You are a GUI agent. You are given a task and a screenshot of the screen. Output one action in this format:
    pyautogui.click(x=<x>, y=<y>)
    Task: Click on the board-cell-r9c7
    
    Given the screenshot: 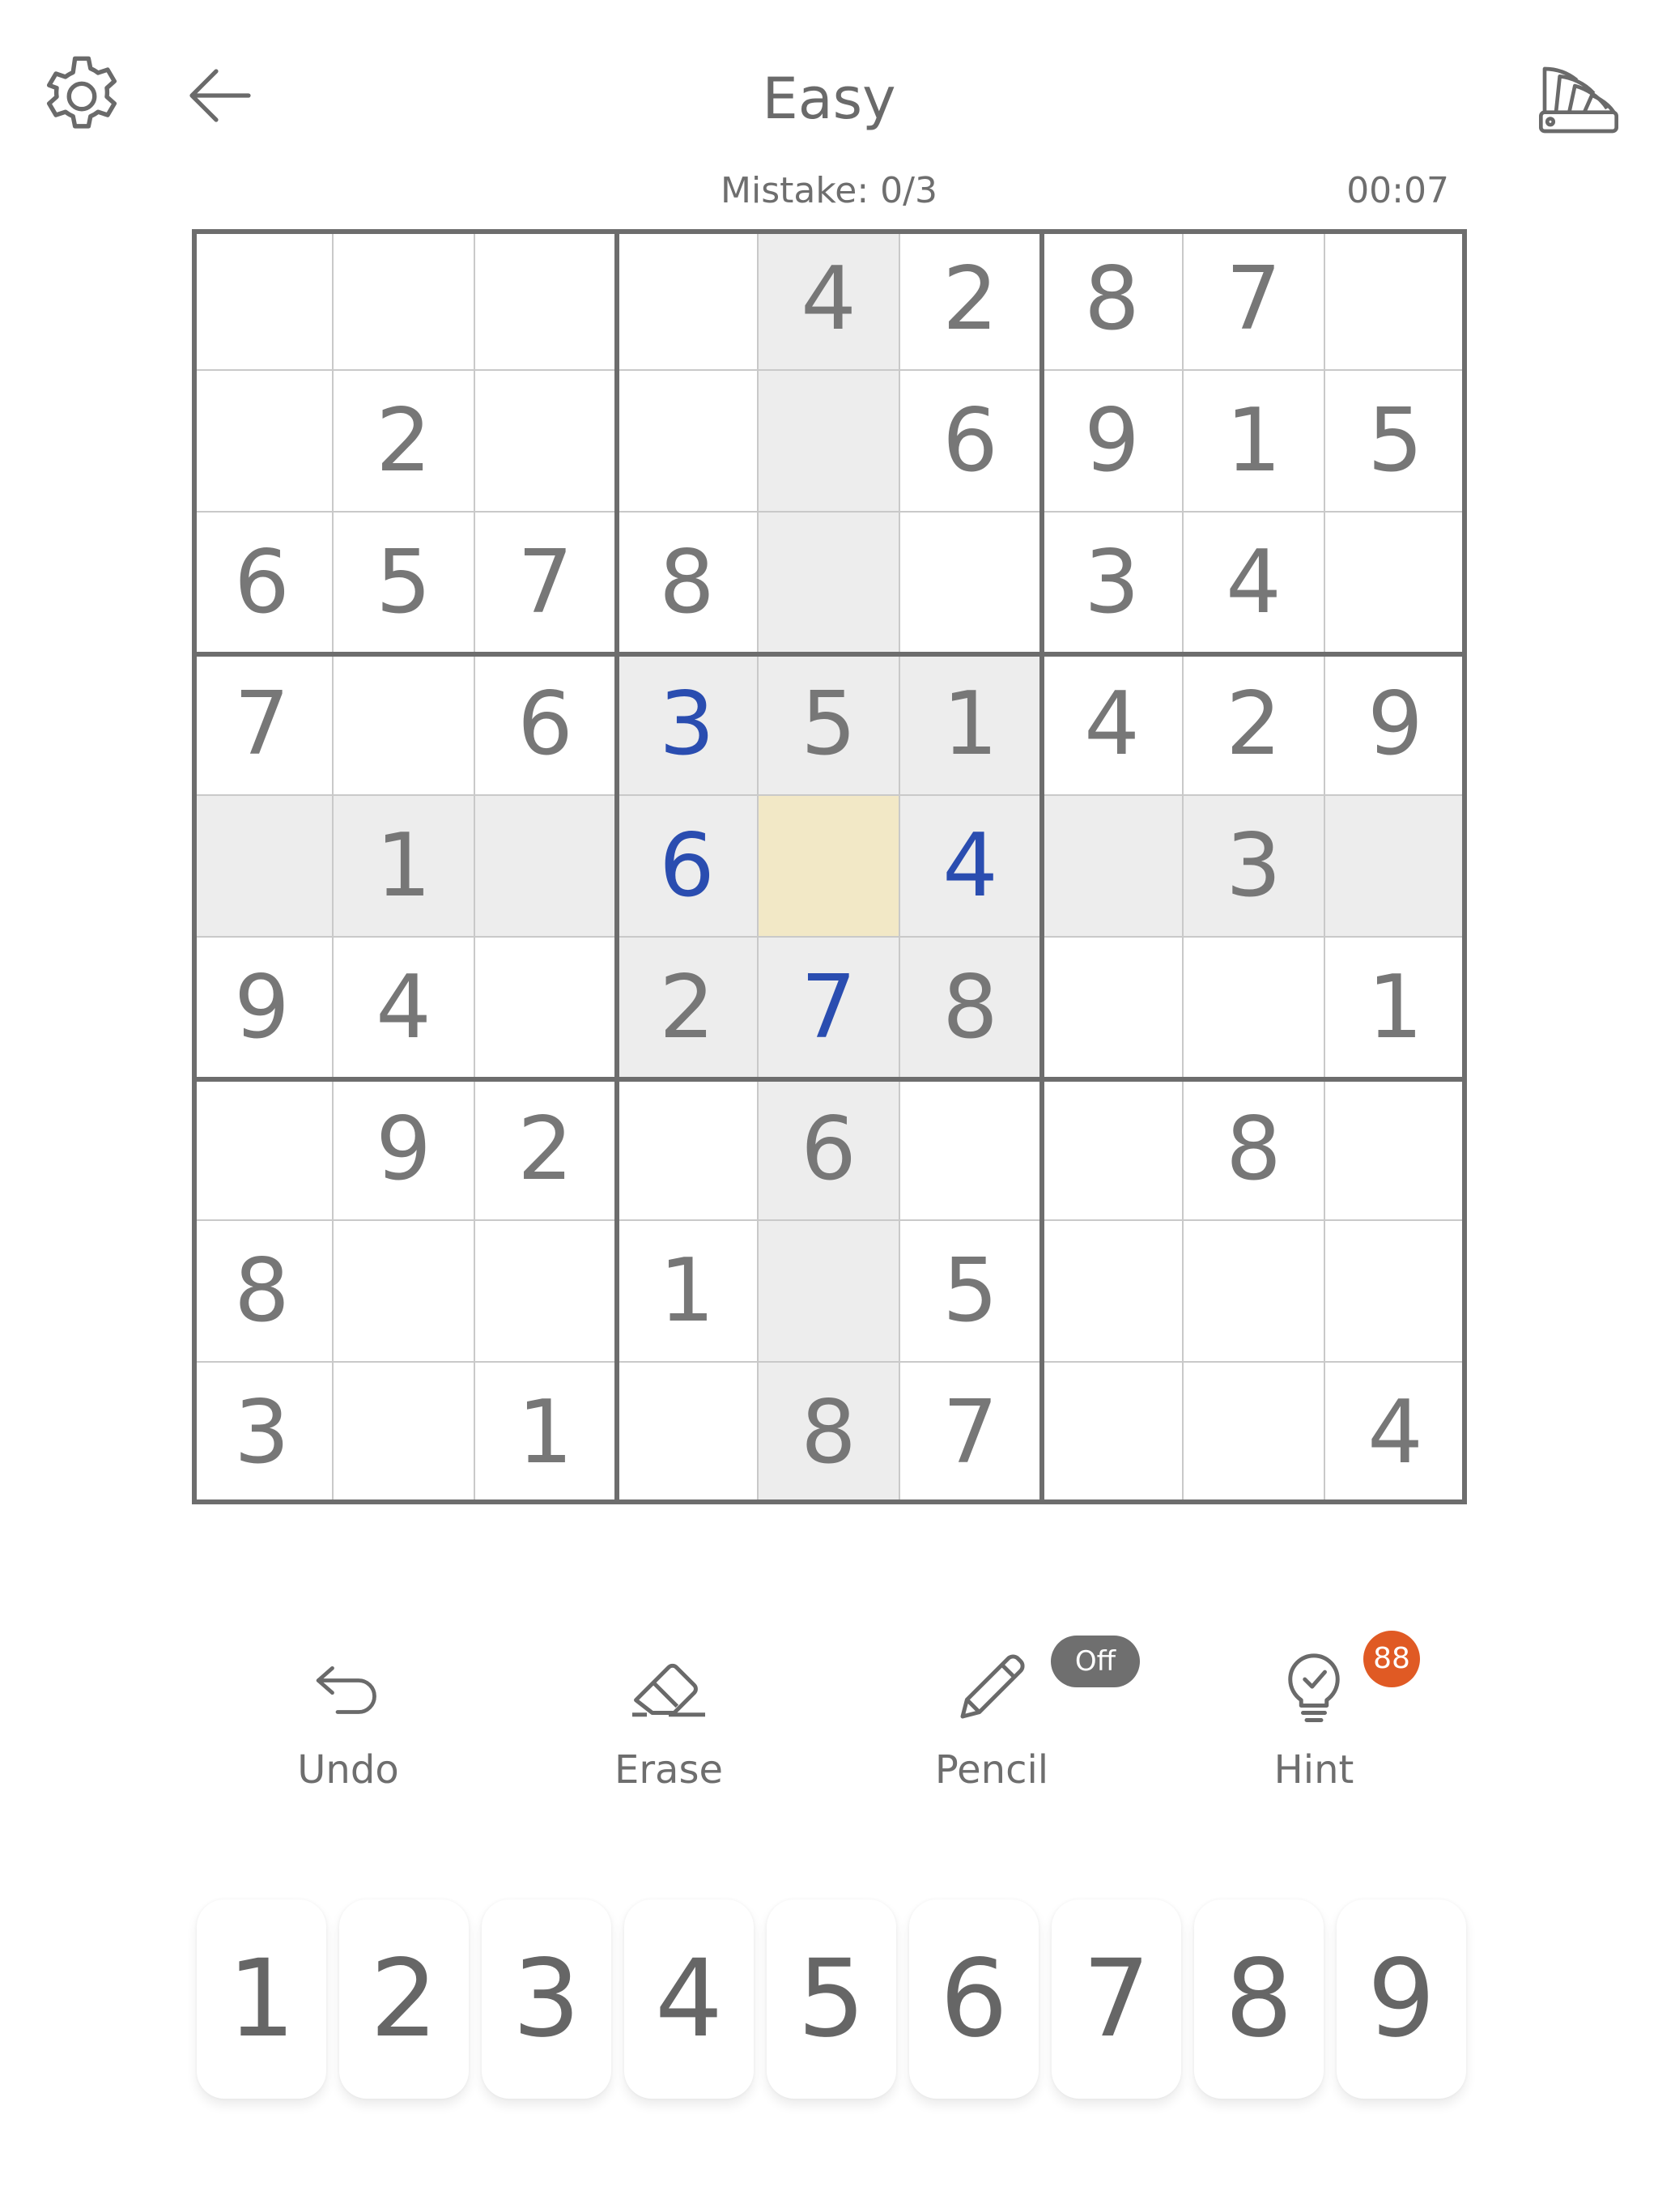 What is the action you would take?
    pyautogui.click(x=1113, y=1433)
    